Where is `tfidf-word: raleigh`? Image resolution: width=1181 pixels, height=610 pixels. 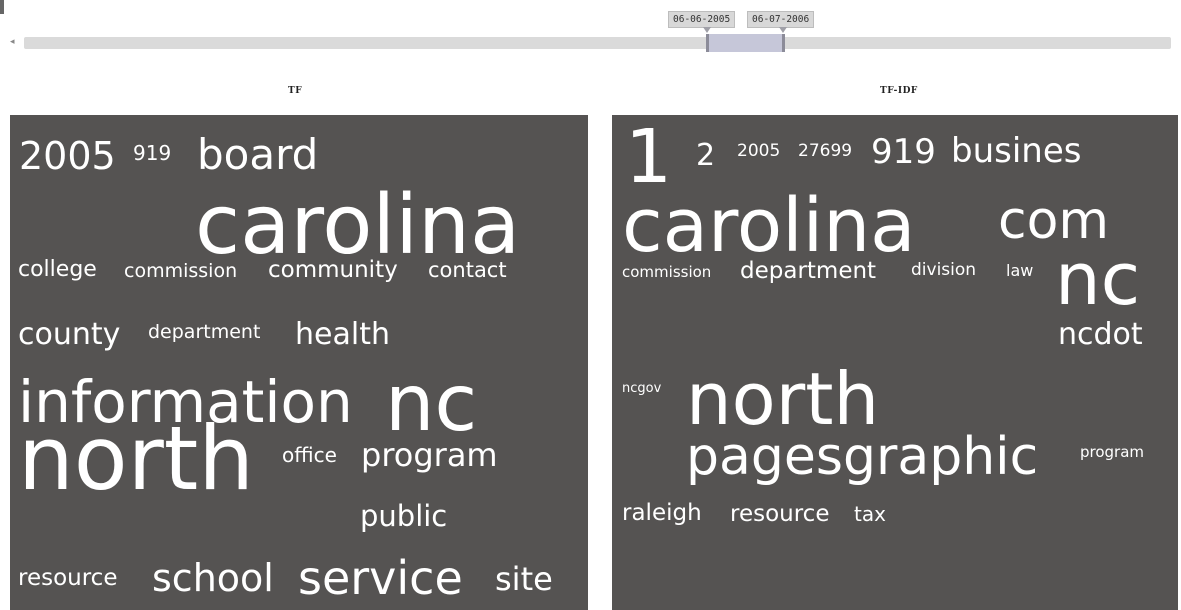
tfidf-word: raleigh is located at coordinates (662, 513).